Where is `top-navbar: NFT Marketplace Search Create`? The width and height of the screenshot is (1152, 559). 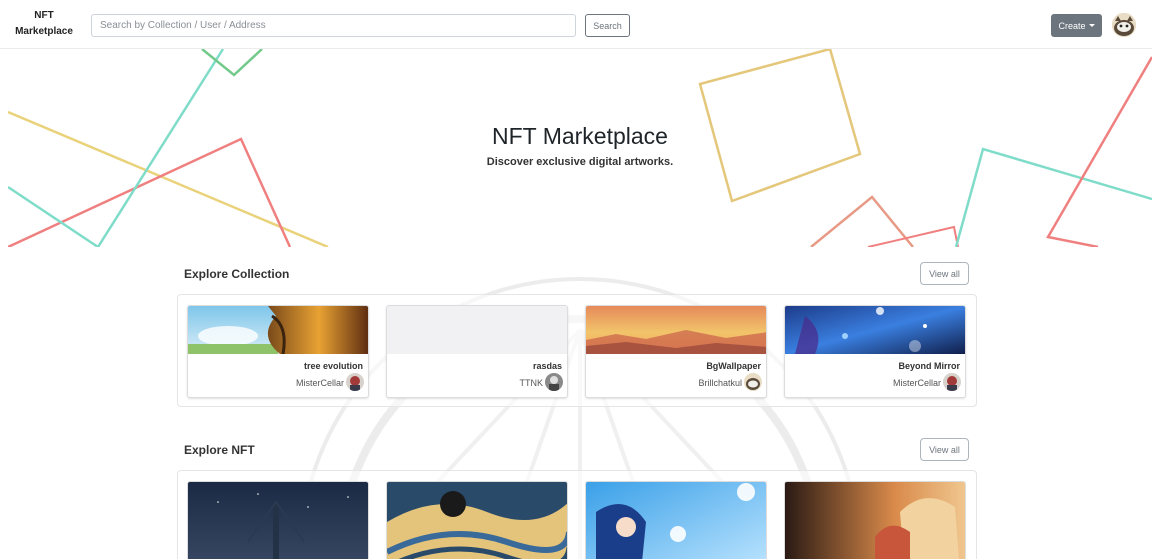 top-navbar: NFT Marketplace Search Create is located at coordinates (576, 24).